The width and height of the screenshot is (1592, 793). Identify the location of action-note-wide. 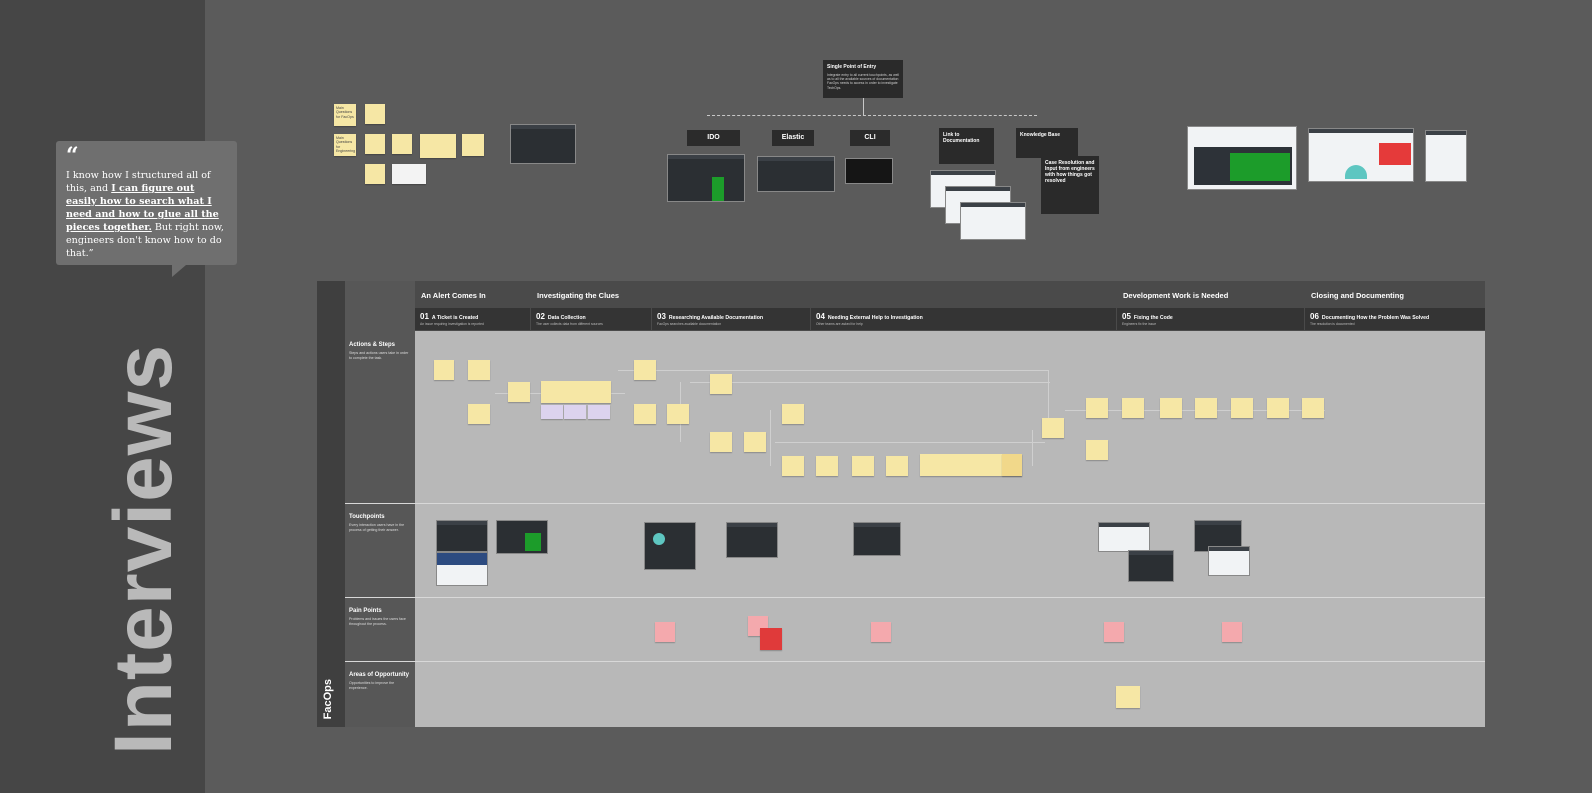
(576, 392).